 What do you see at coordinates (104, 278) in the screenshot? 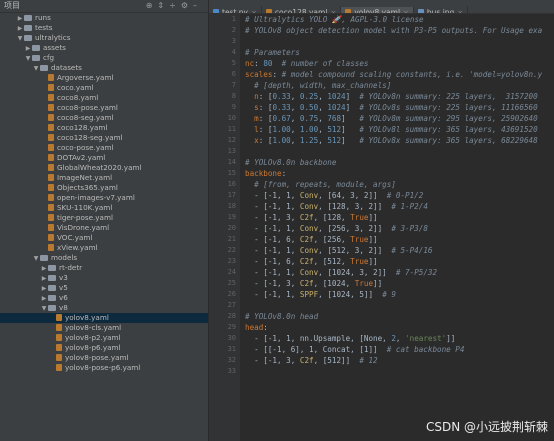
I see `tree-folder: ▶ v3` at bounding box center [104, 278].